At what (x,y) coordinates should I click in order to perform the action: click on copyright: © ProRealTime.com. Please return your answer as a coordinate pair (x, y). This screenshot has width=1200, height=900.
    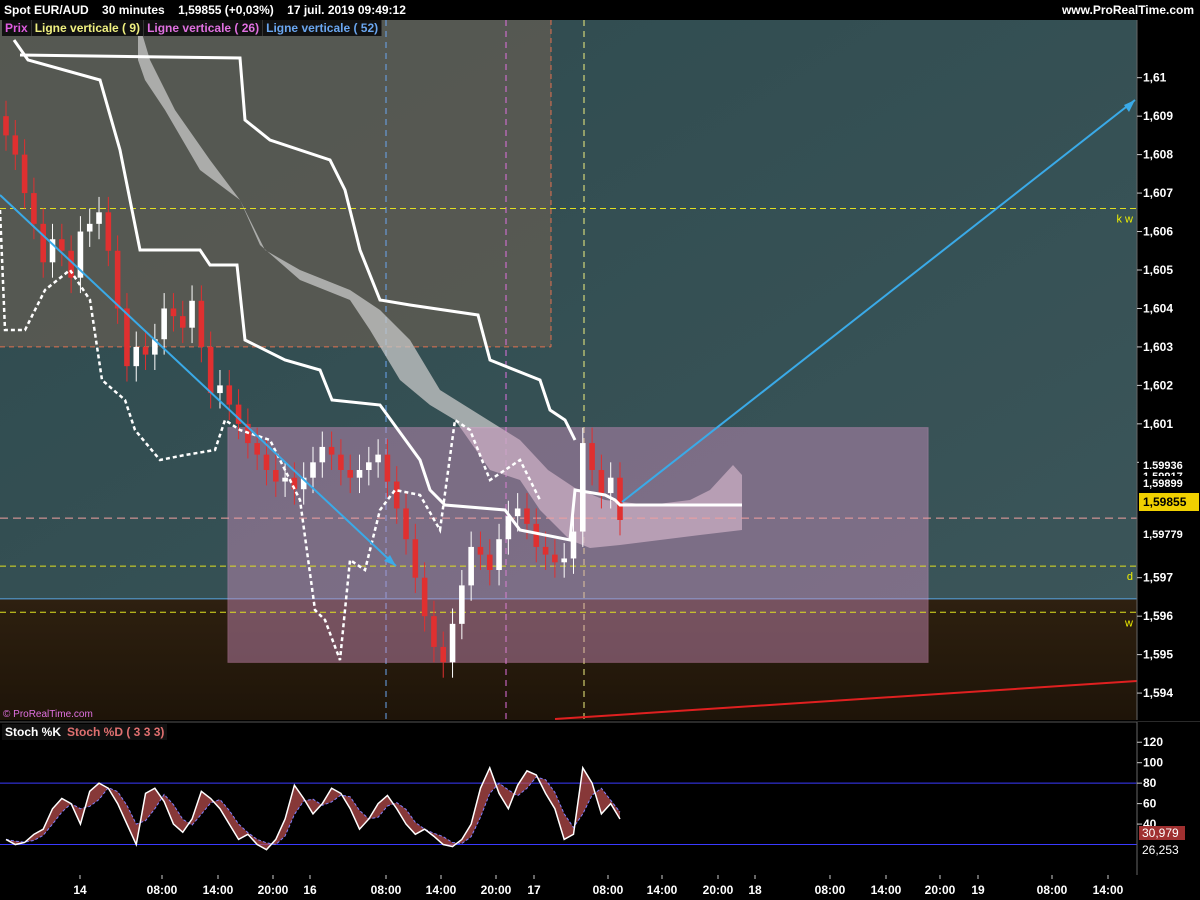
    Looking at the image, I should click on (48, 714).